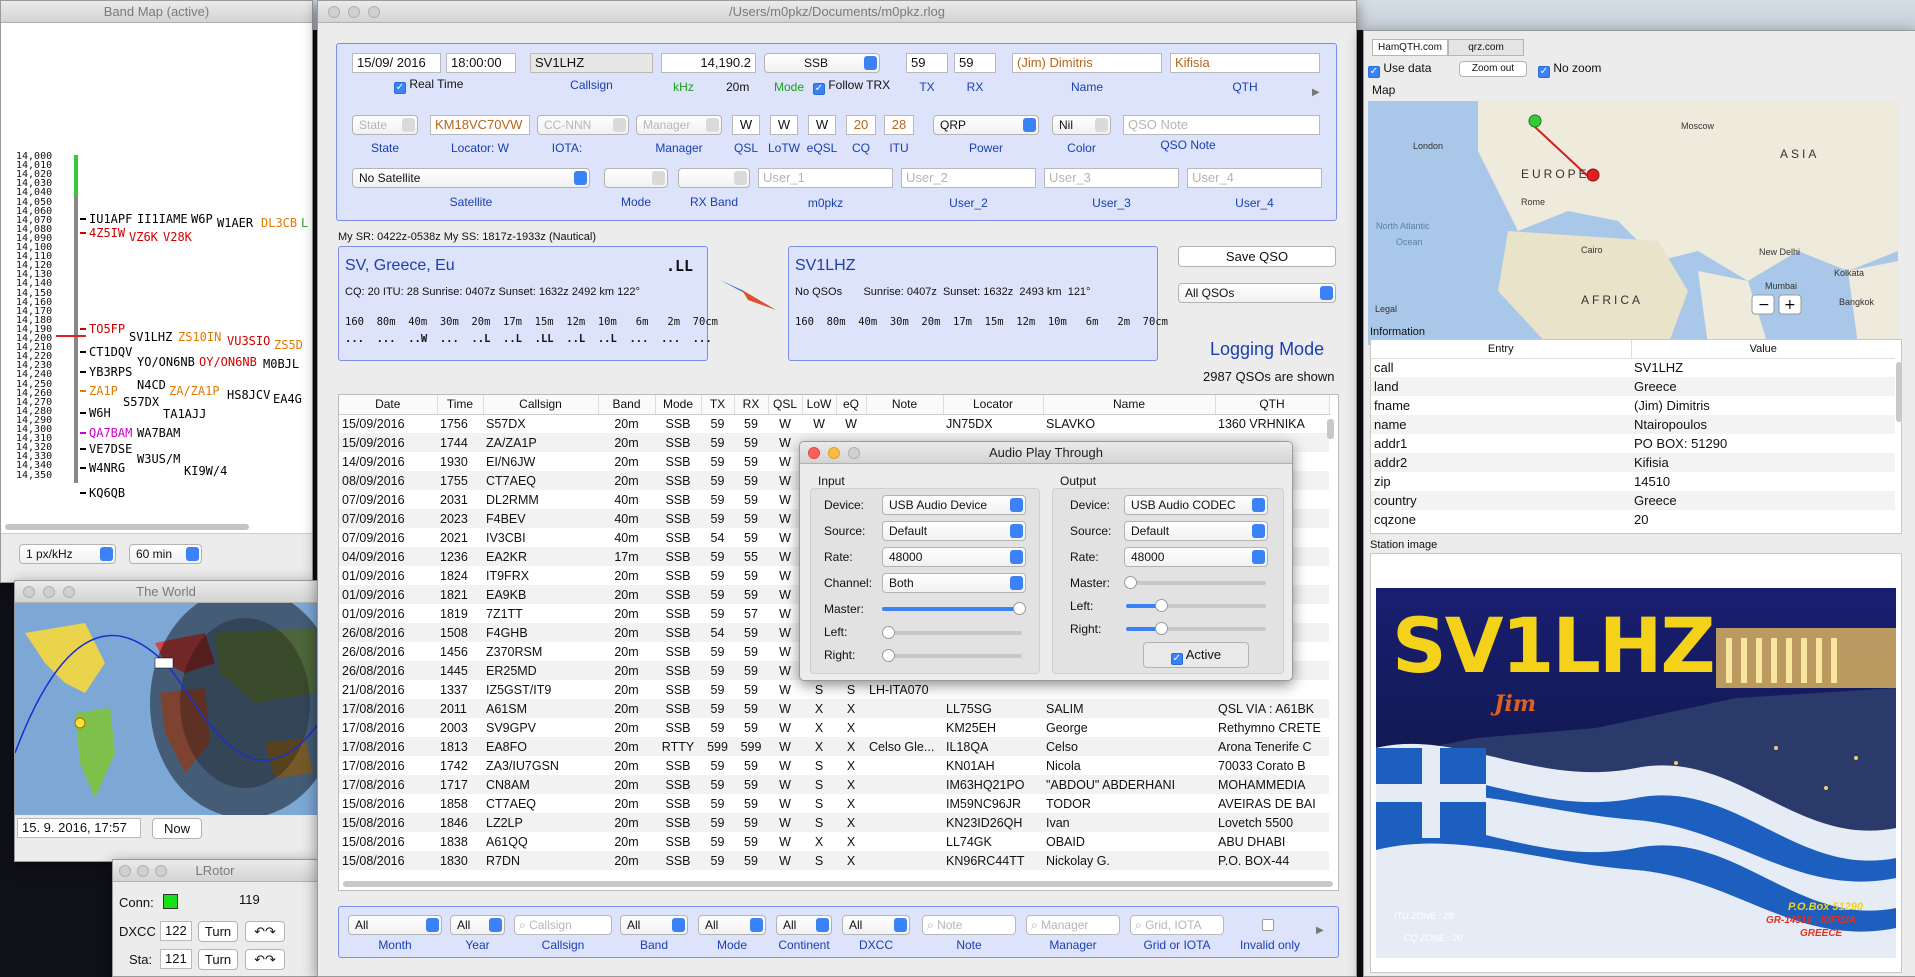 The width and height of the screenshot is (1915, 977). What do you see at coordinates (986, 125) in the screenshot?
I see `power-select: QRP` at bounding box center [986, 125].